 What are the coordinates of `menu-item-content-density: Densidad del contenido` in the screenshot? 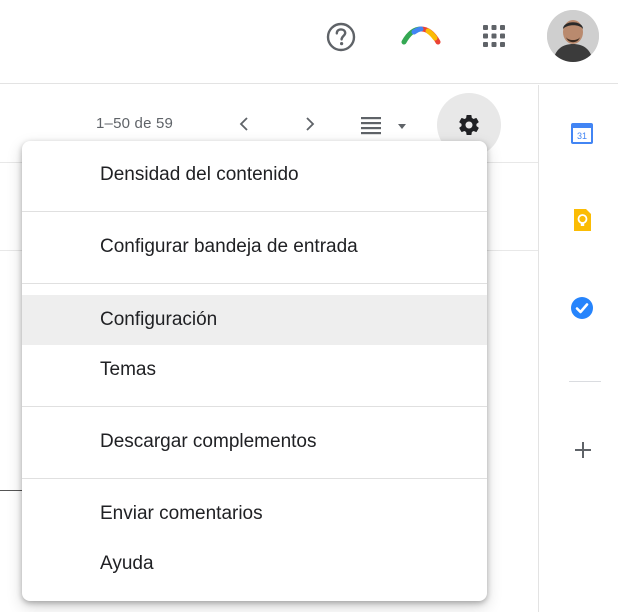 It's located at (254, 175).